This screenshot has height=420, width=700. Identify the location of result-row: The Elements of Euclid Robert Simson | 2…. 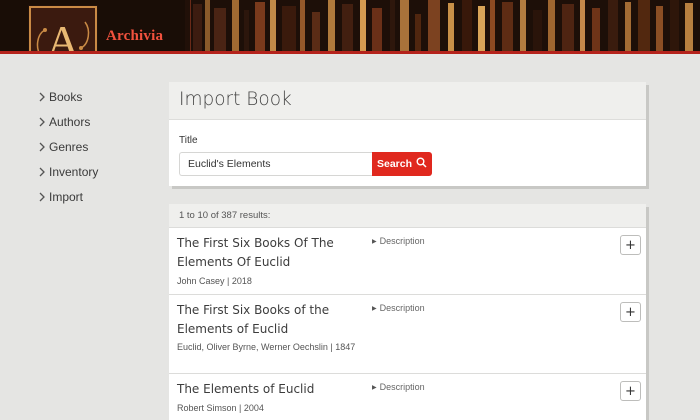
(407, 397).